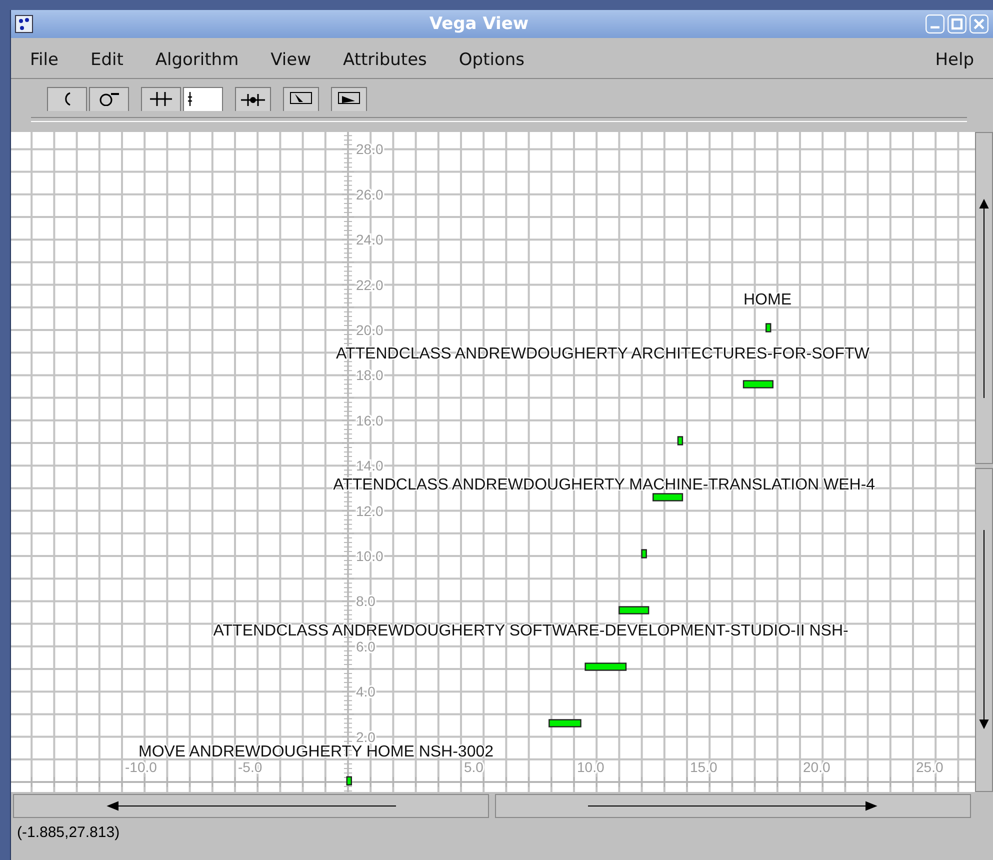  What do you see at coordinates (290, 60) in the screenshot?
I see `menu-item: View` at bounding box center [290, 60].